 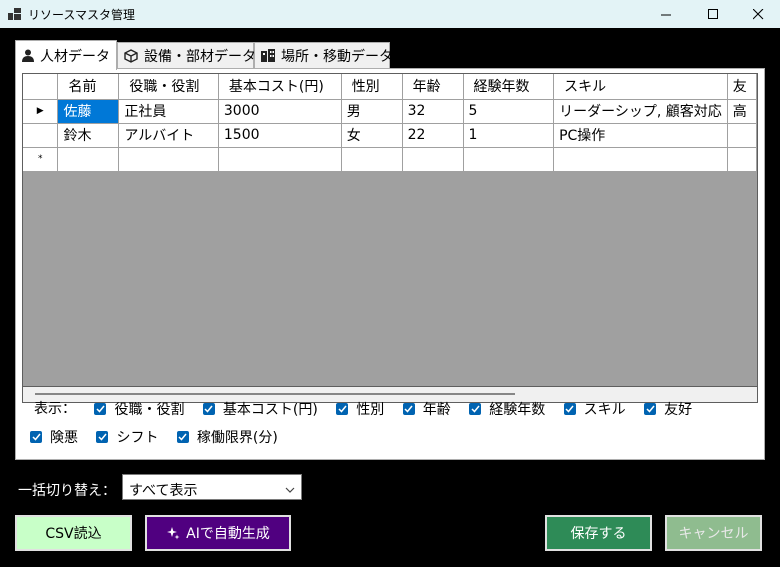 What do you see at coordinates (713, 533) in the screenshot?
I see `cancel-button: キャンセル` at bounding box center [713, 533].